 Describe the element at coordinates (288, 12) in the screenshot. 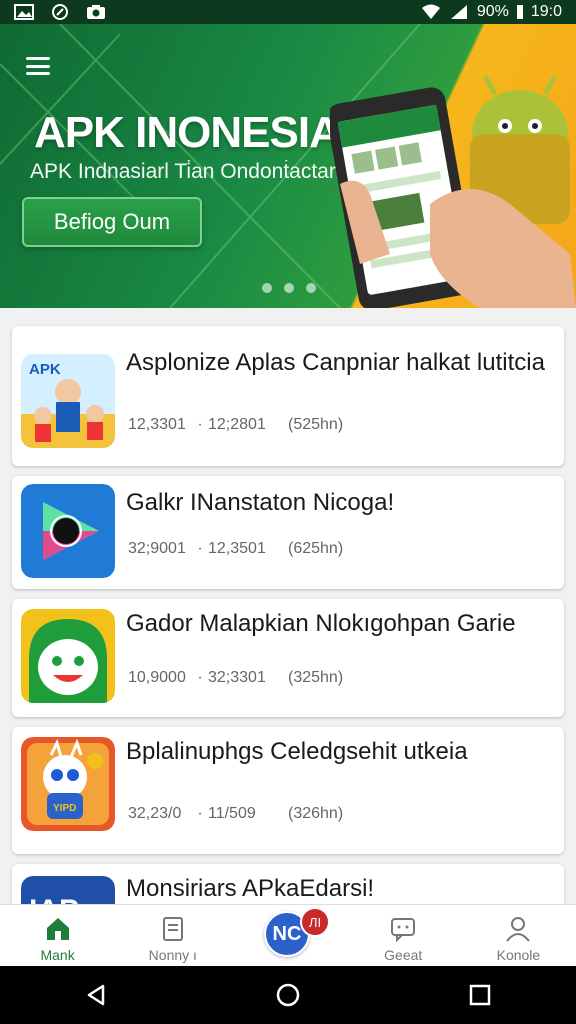

I see `status-bar: 90% 19:0` at that location.